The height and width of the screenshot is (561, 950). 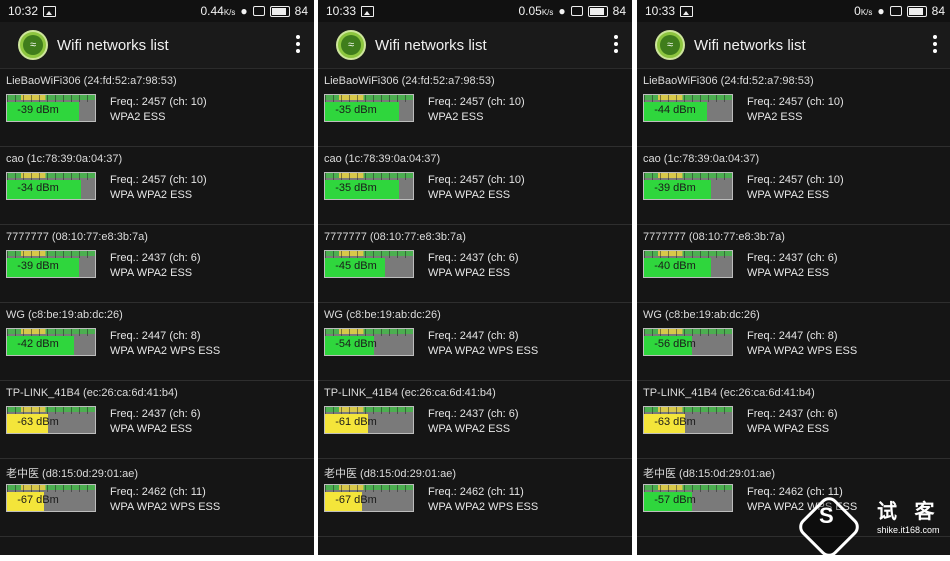 I want to click on signal-dbm: -61 dBm, so click(x=356, y=422).